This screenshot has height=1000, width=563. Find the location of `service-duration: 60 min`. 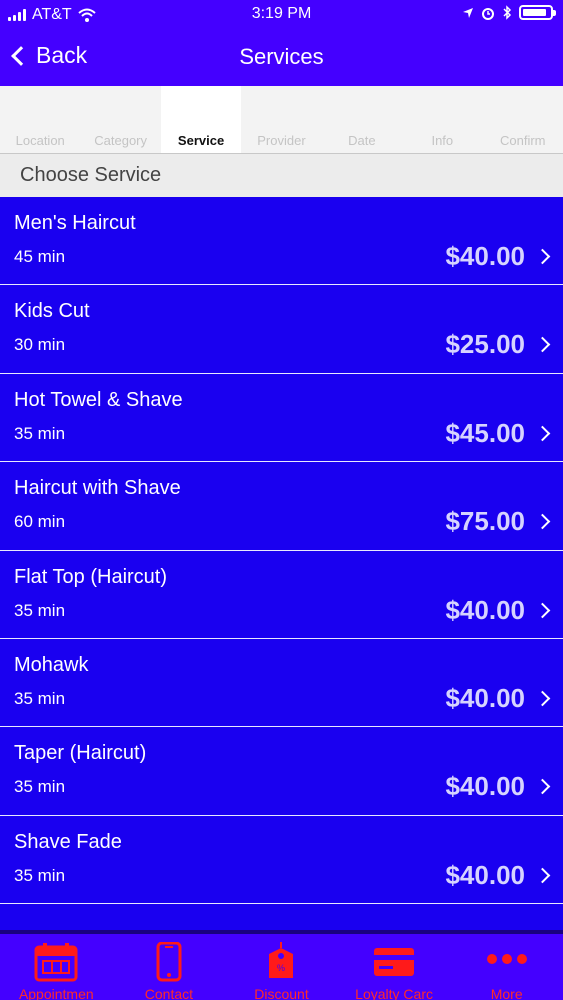

service-duration: 60 min is located at coordinates (40, 522).